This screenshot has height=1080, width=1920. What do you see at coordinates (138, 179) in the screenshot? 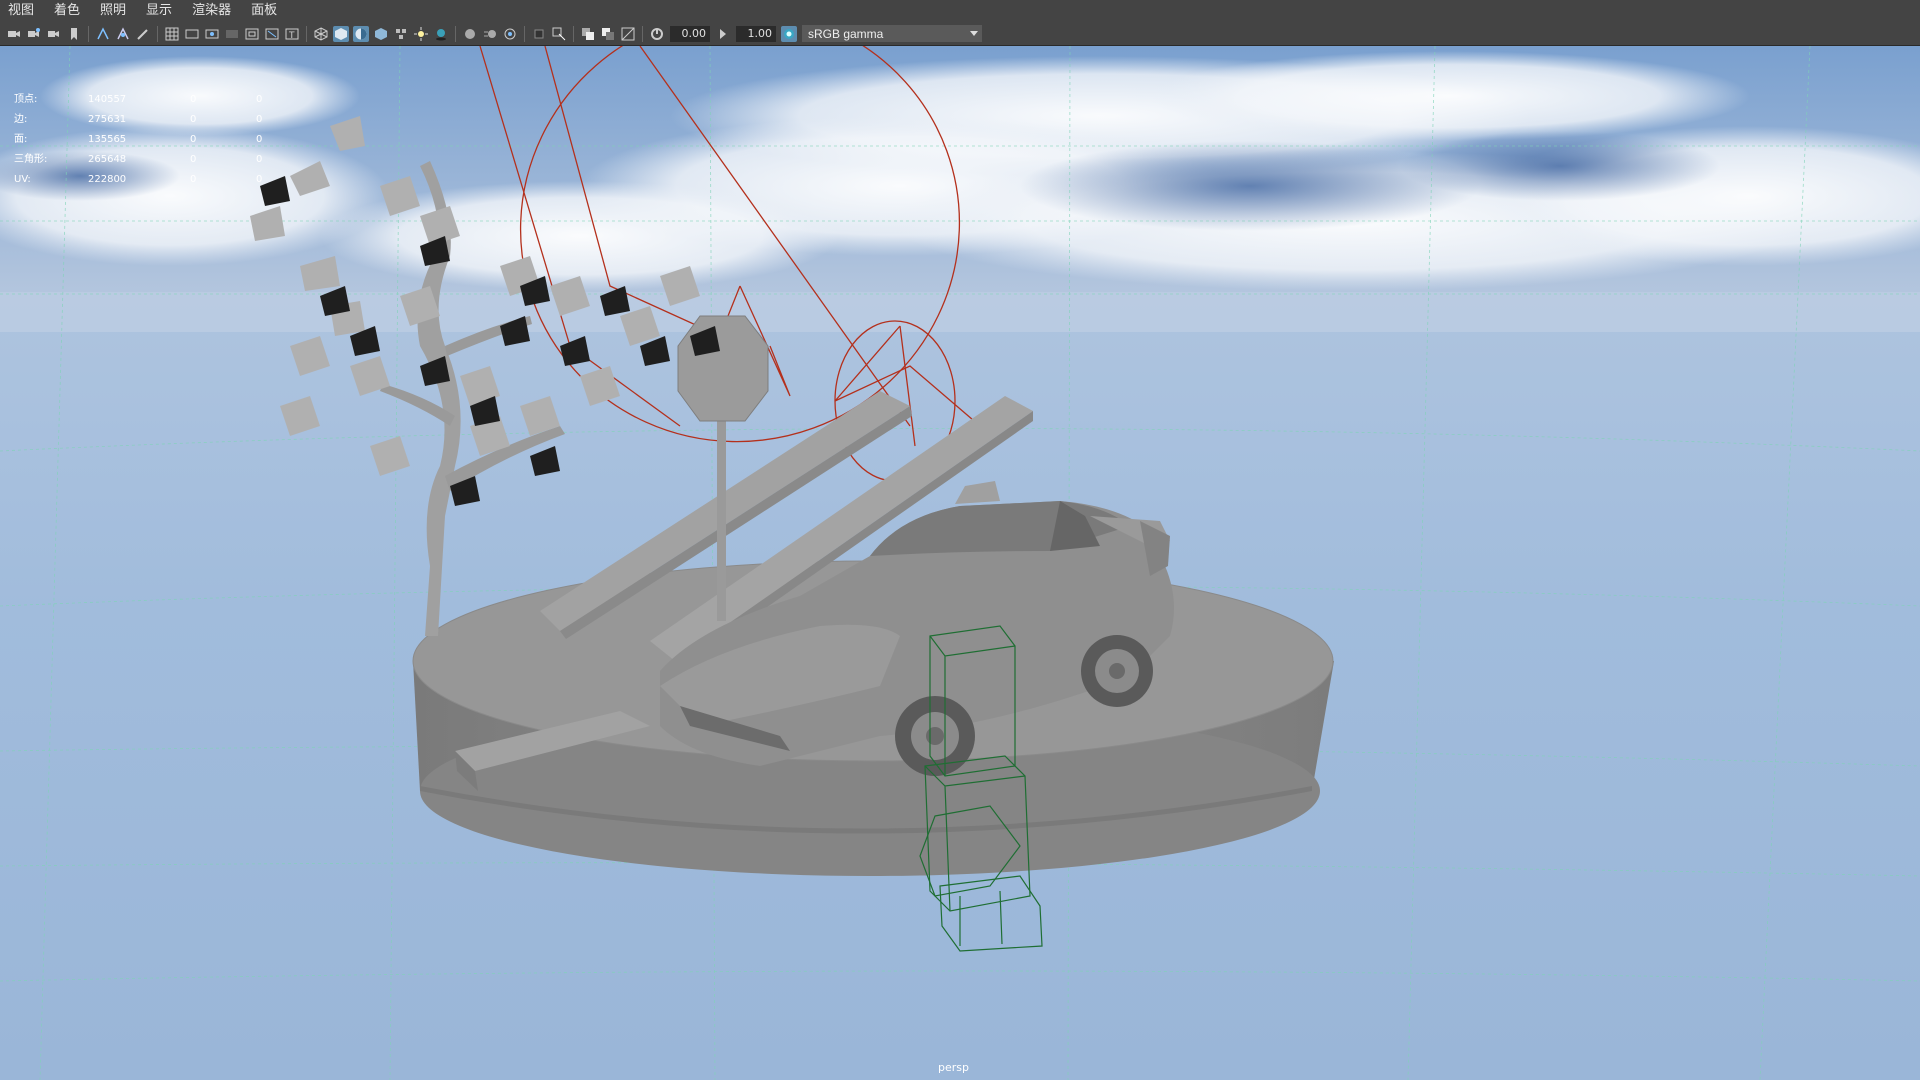
I see `hud-row-uvs: UV: 222800 0 0` at bounding box center [138, 179].